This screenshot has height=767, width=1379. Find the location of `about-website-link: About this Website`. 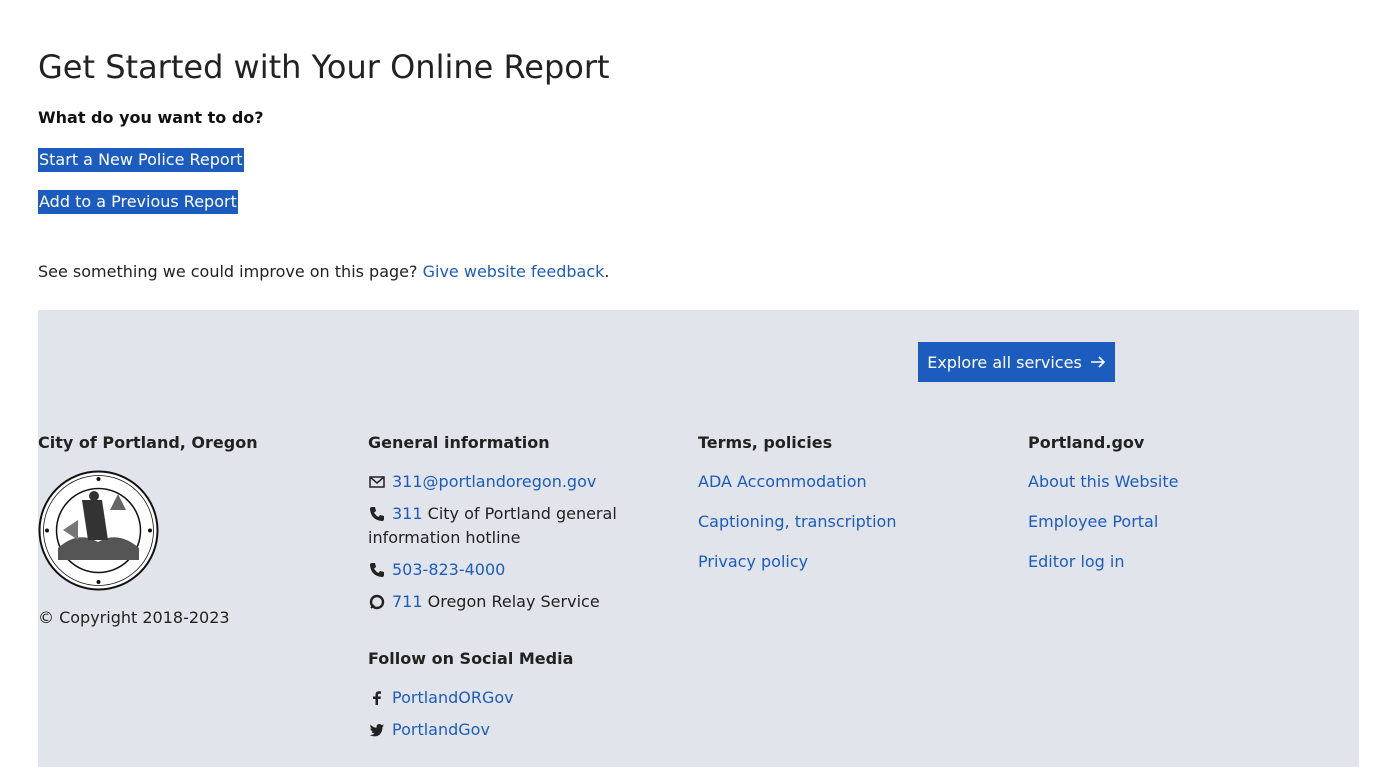

about-website-link: About this Website is located at coordinates (1103, 482).